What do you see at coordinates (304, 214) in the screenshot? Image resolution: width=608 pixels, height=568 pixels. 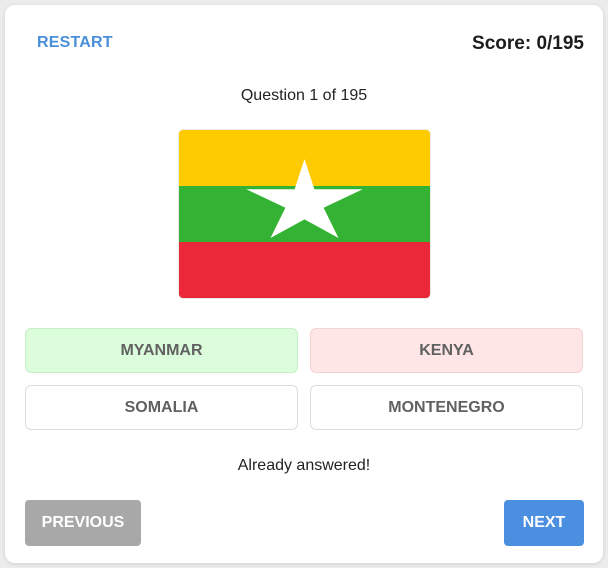 I see `flag-image` at bounding box center [304, 214].